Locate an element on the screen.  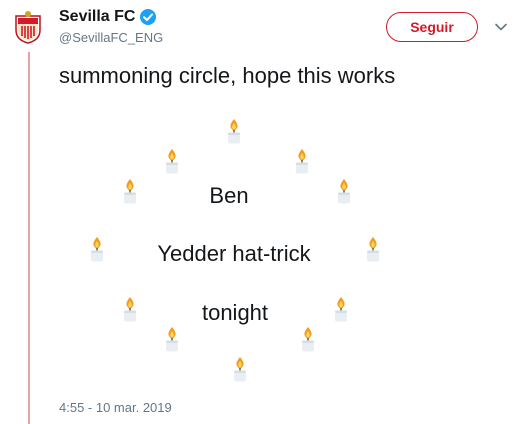
avatar is located at coordinates (28, 27).